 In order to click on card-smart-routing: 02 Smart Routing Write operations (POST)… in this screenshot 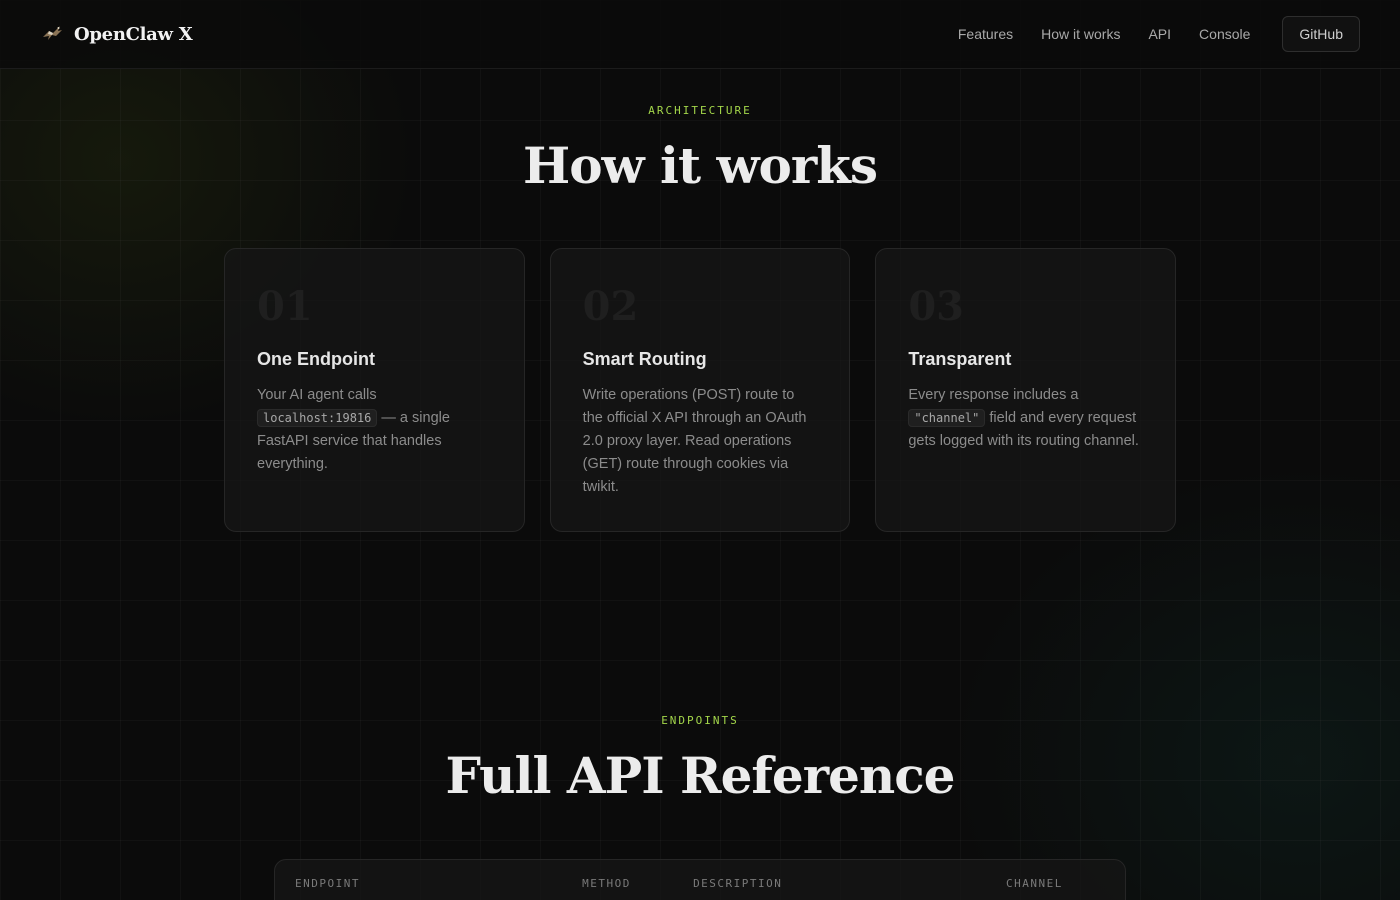, I will do `click(700, 390)`.